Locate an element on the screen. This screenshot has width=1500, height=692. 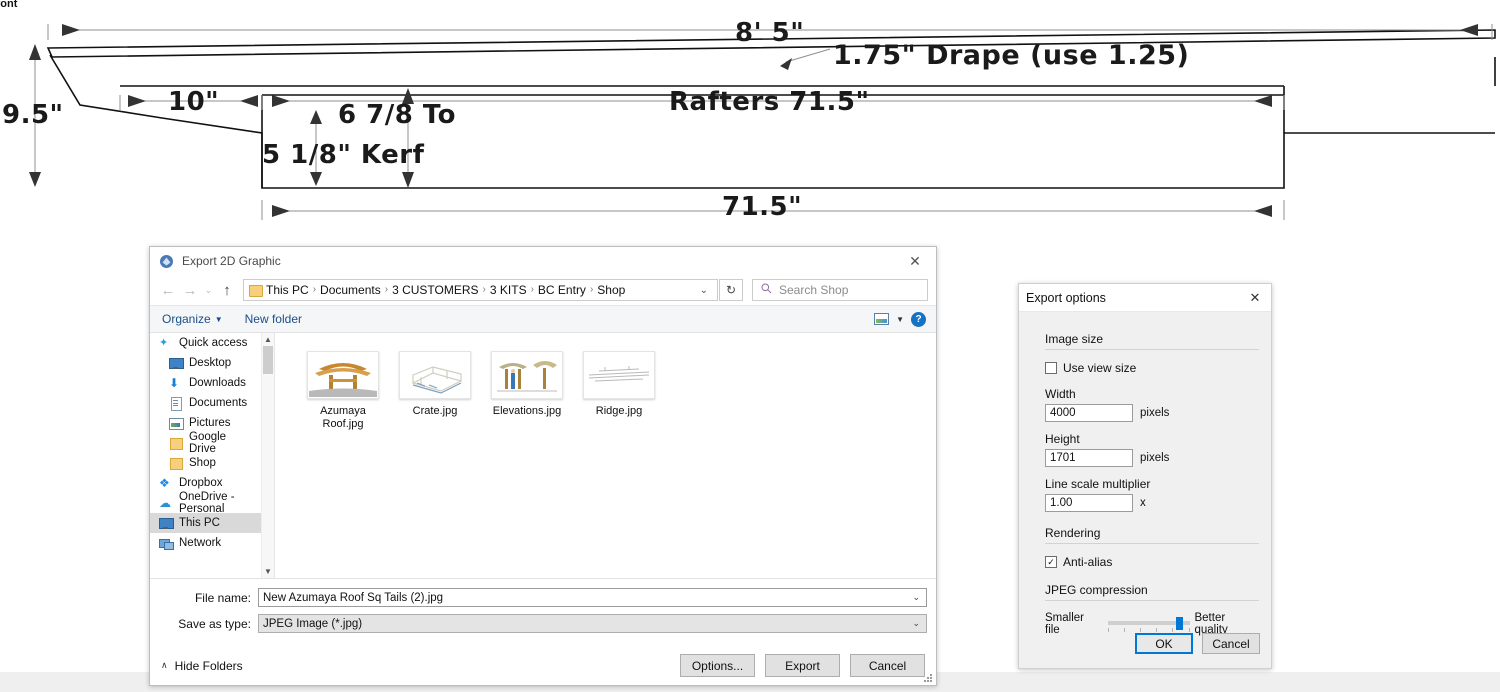
cancel-button: Cancel is located at coordinates (887, 665).